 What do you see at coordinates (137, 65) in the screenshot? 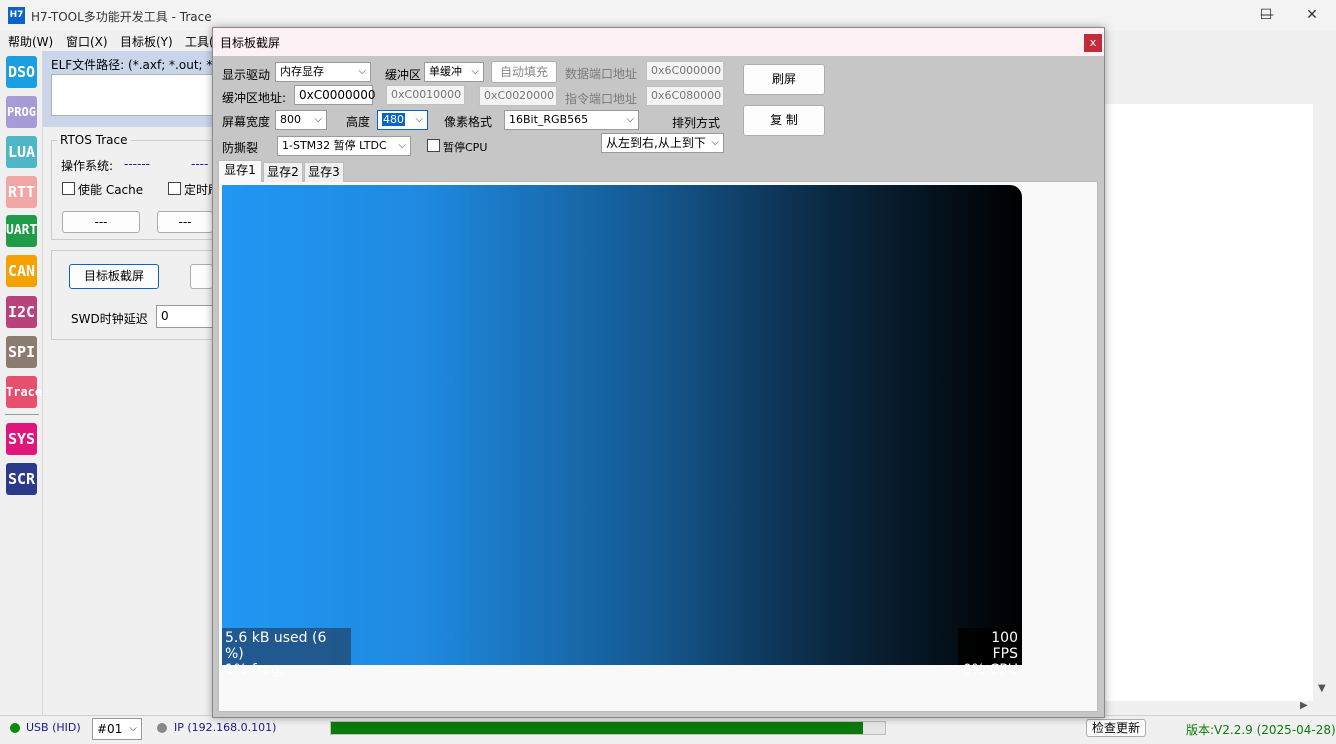
I see `elf-path-label: ELF文件路径: (*.axf; *.out; *.e` at bounding box center [137, 65].